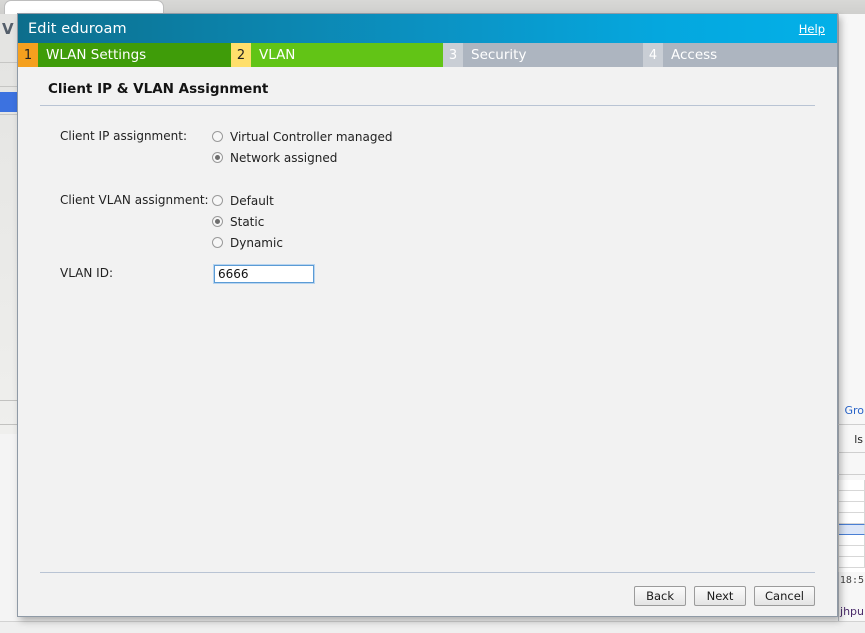 The image size is (865, 633). I want to click on field-label-vlan-id: VLAN ID:, so click(86, 273).